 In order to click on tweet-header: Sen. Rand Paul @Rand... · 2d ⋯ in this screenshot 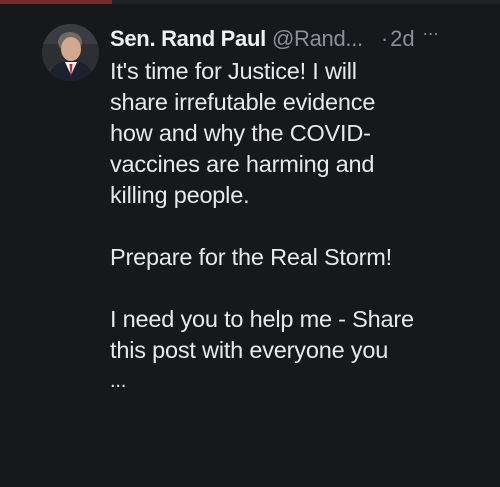, I will do `click(300, 39)`.